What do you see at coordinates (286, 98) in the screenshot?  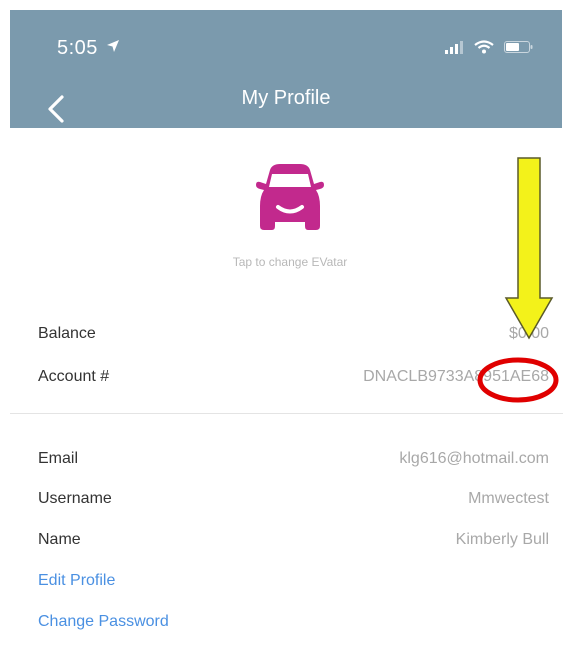 I see `page-title: My Profile` at bounding box center [286, 98].